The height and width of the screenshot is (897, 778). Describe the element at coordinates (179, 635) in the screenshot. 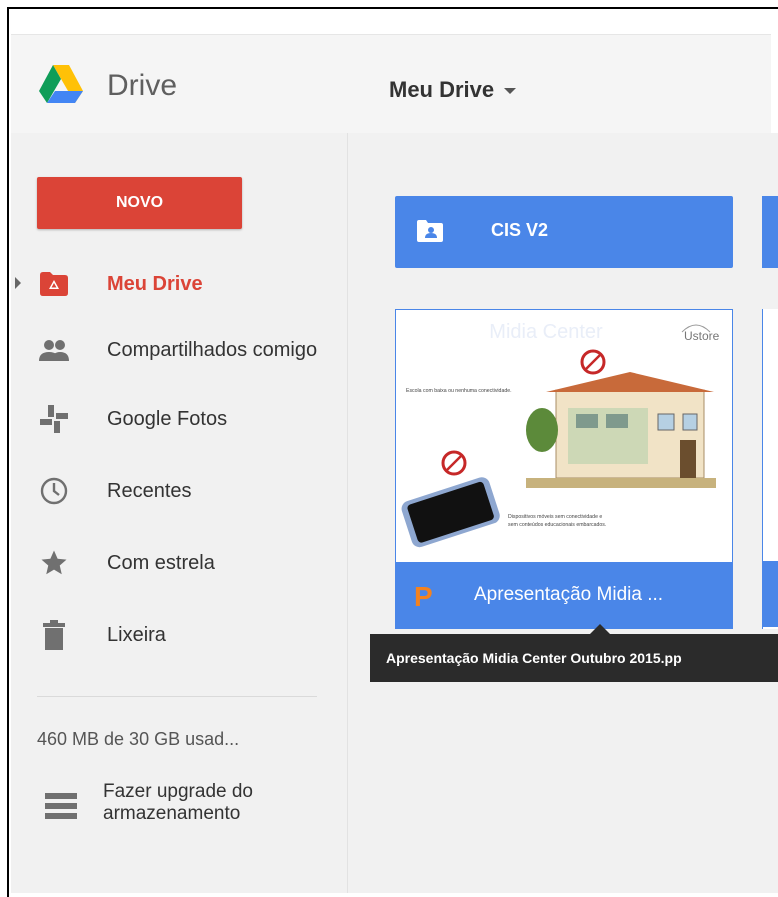

I see `sidebar-item-lixeira: Lixeira` at that location.